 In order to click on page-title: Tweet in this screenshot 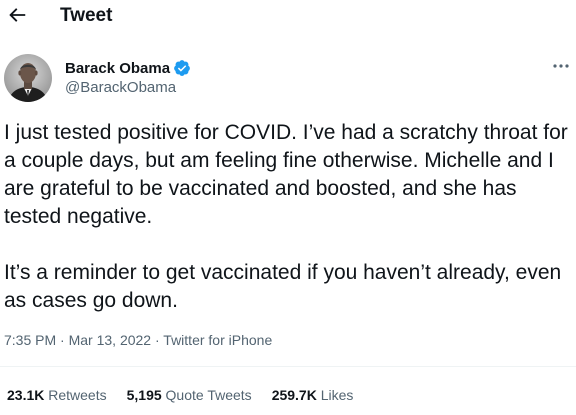, I will do `click(86, 15)`.